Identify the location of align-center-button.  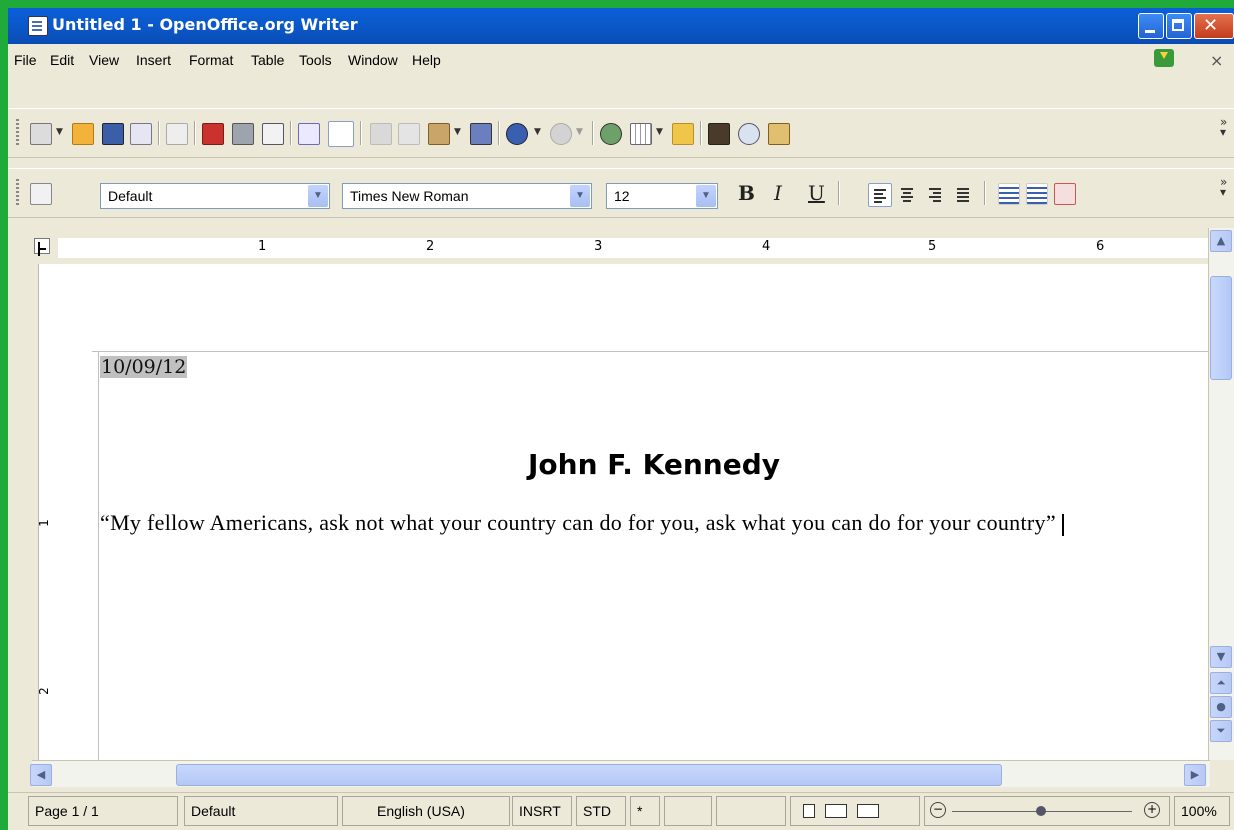
(908, 195).